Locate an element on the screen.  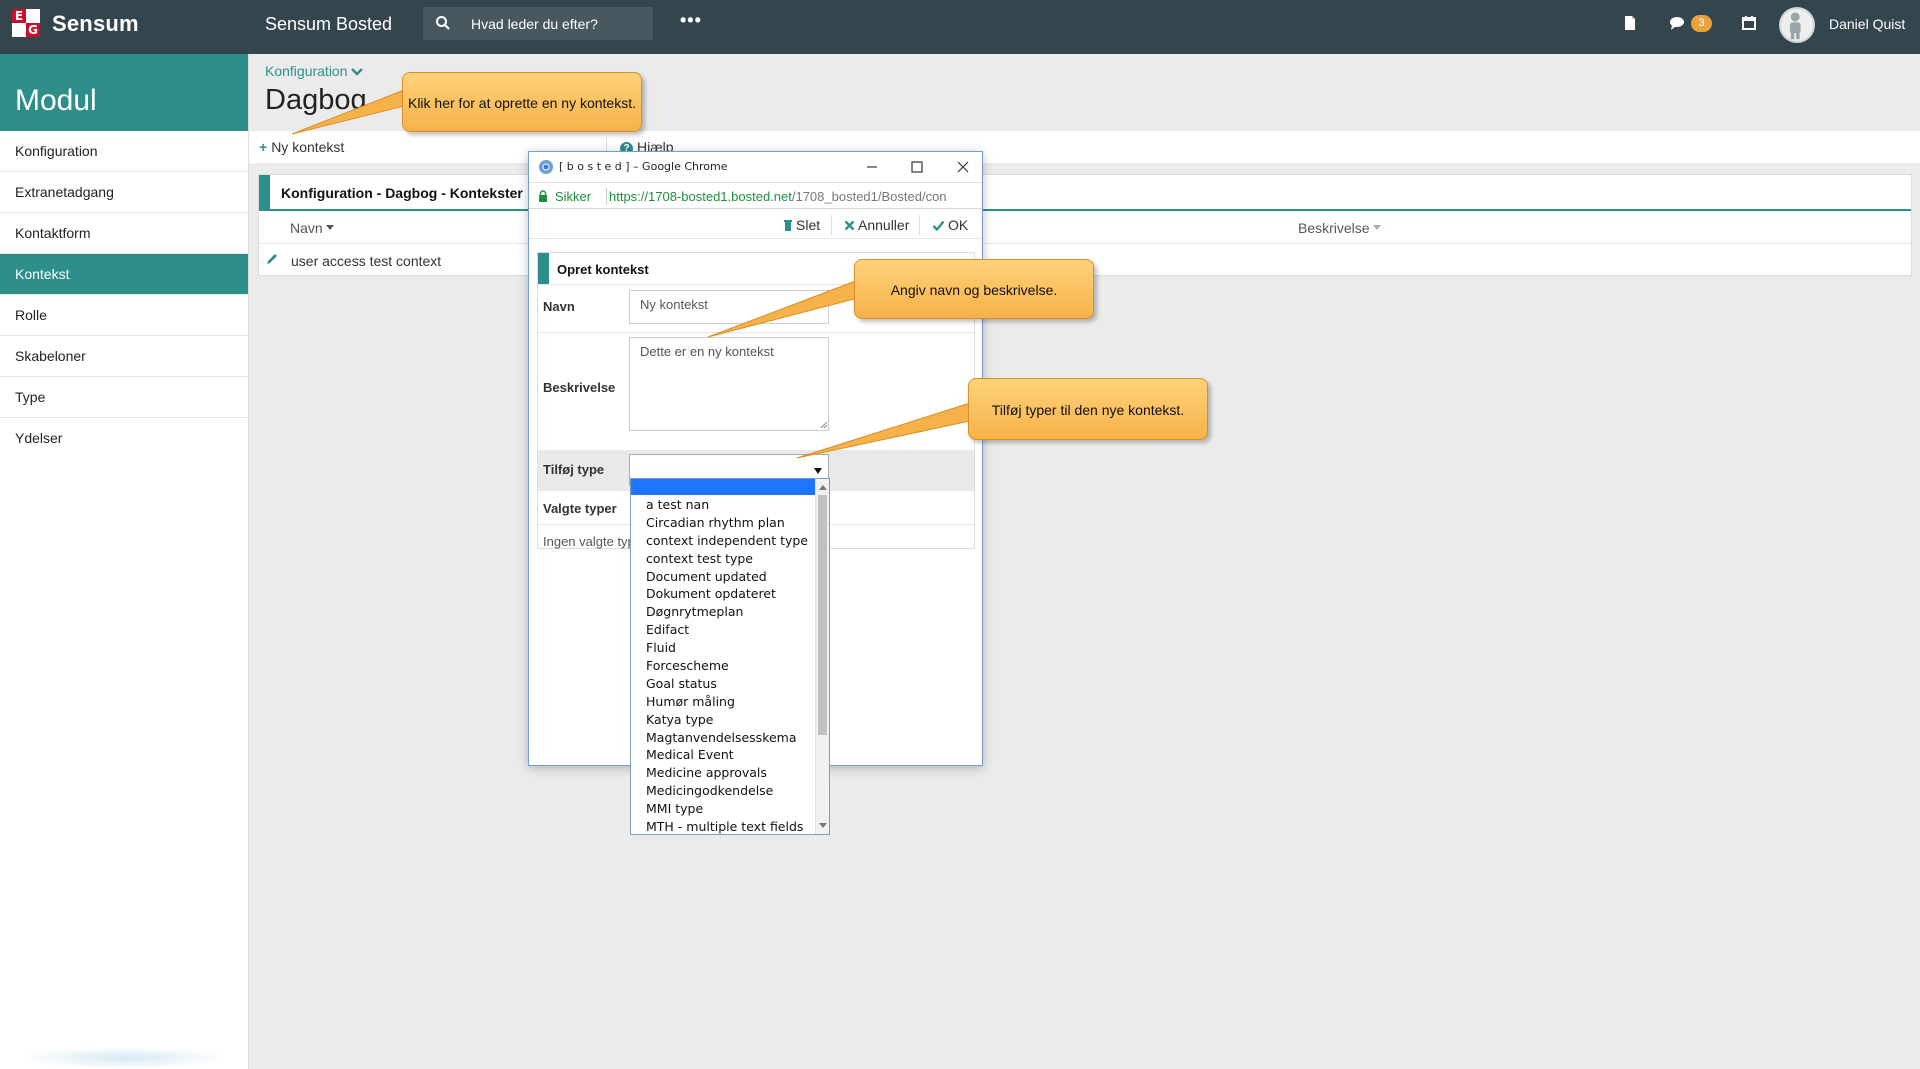
popup-toolbar: Slet Annuller OK is located at coordinates (755, 224).